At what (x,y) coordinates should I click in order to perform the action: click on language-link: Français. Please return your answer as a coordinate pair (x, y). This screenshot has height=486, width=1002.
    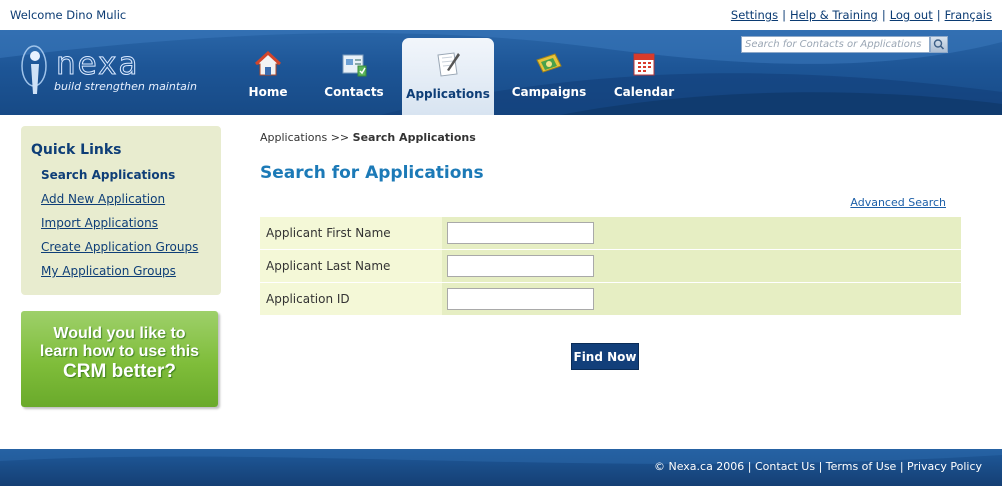
    Looking at the image, I should click on (968, 15).